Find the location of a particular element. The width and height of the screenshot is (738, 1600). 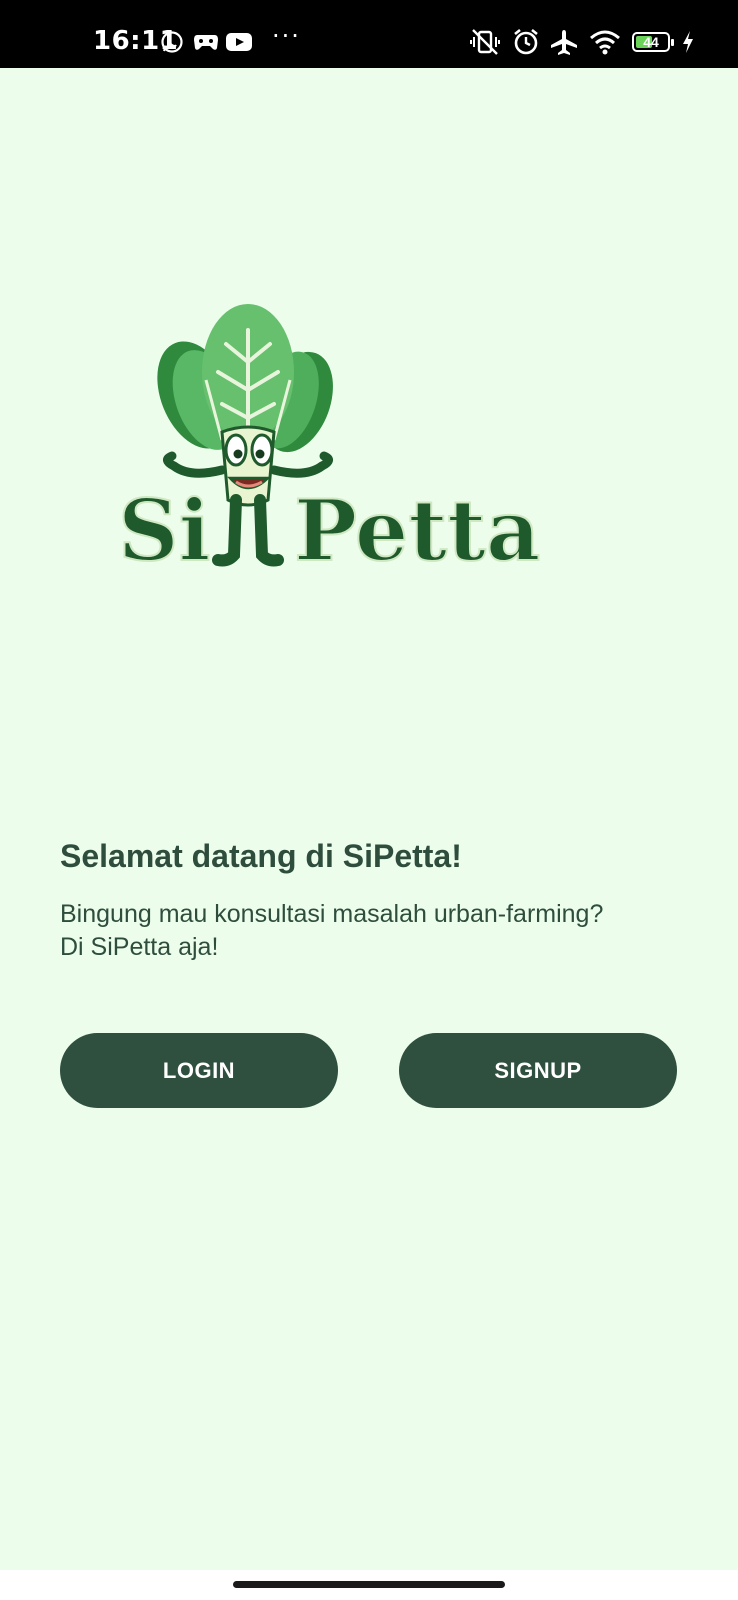

battery-icon: 44 is located at coordinates (653, 42).